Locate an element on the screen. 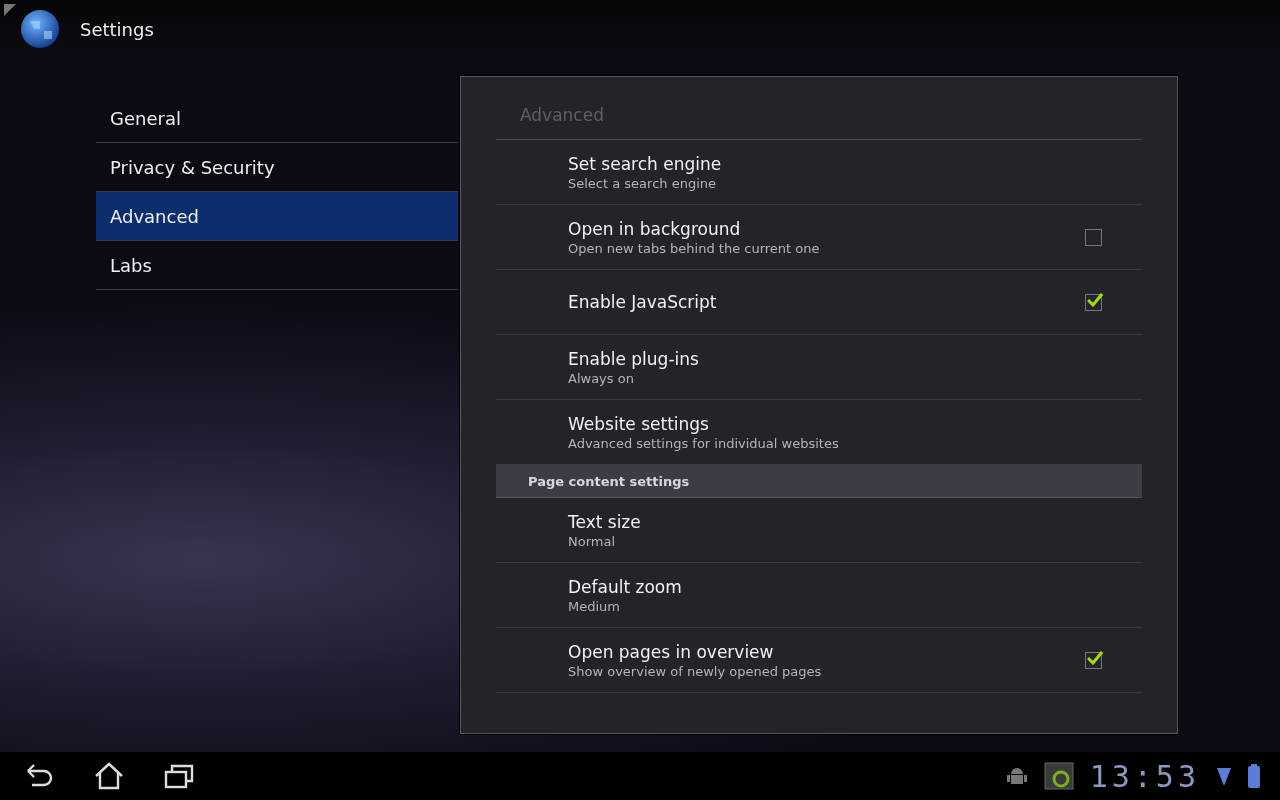 This screenshot has width=1280, height=800. back-icon is located at coordinates (39, 776).